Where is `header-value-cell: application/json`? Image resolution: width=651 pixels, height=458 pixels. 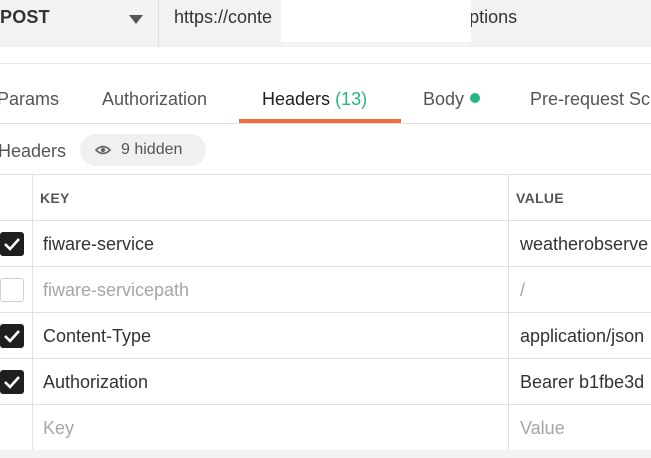 header-value-cell: application/json is located at coordinates (582, 336).